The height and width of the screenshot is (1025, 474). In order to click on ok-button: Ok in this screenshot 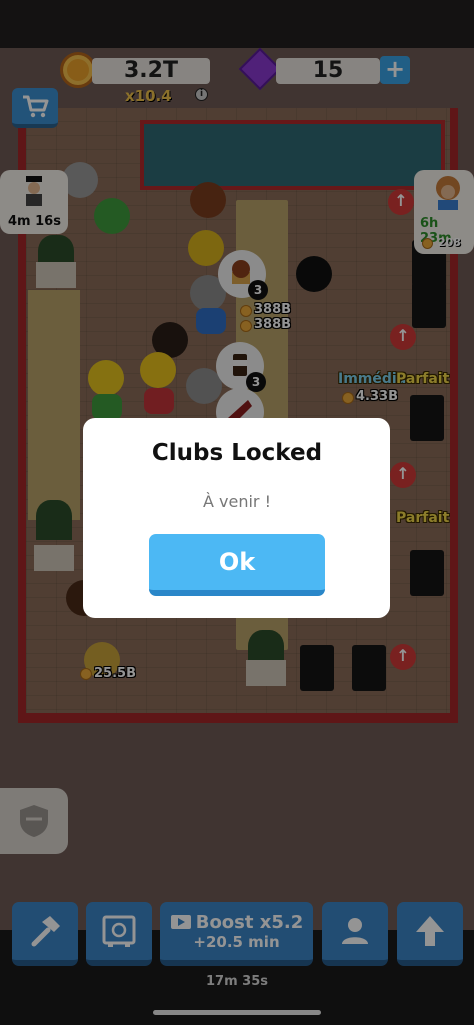, I will do `click(237, 565)`.